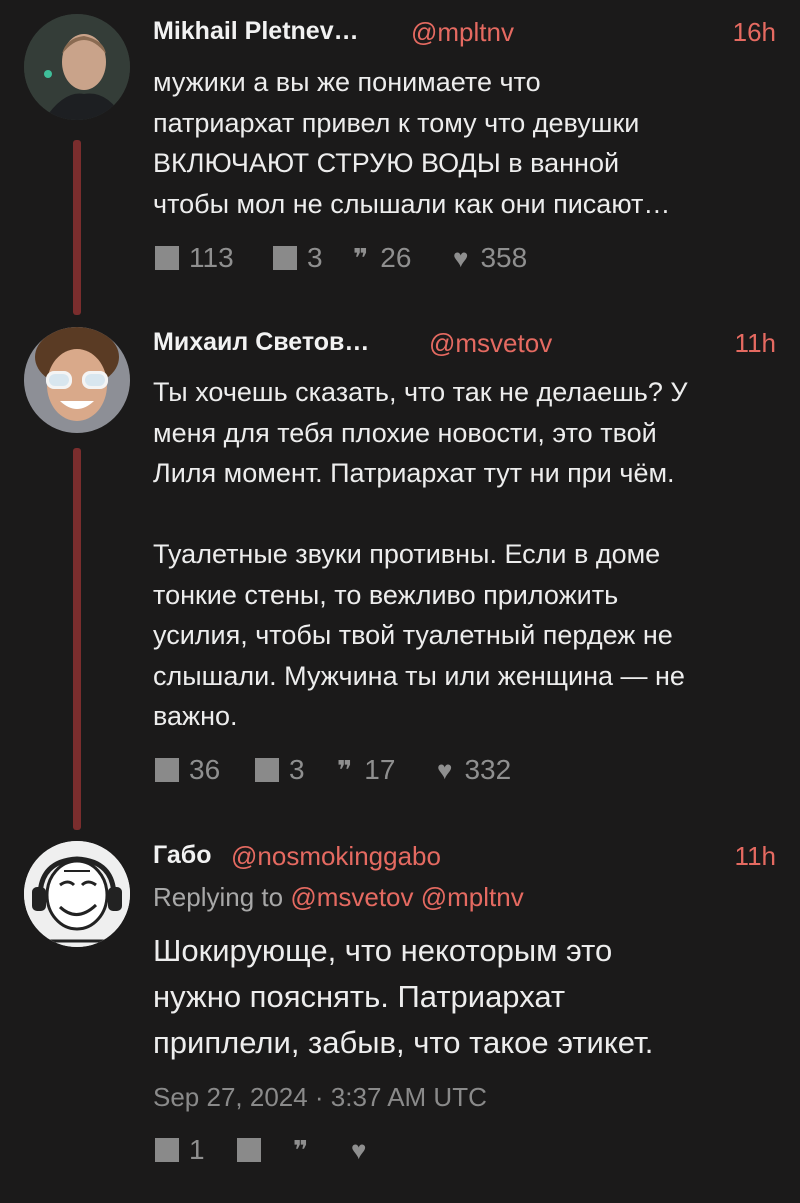 The height and width of the screenshot is (1203, 800). Describe the element at coordinates (490, 343) in the screenshot. I see `author-handle: @msvetov` at that location.